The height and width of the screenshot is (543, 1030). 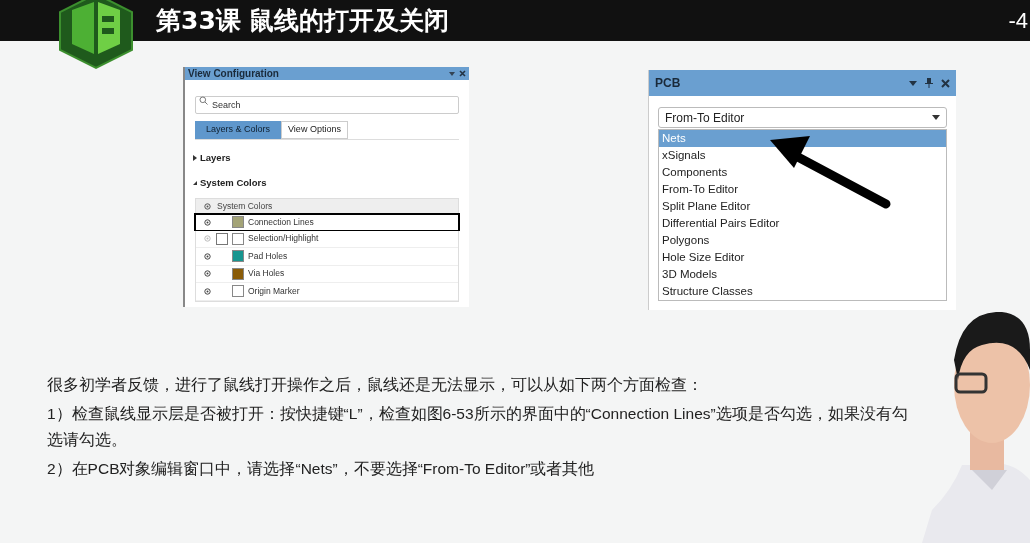 What do you see at coordinates (96, 35) in the screenshot?
I see `logo-icon` at bounding box center [96, 35].